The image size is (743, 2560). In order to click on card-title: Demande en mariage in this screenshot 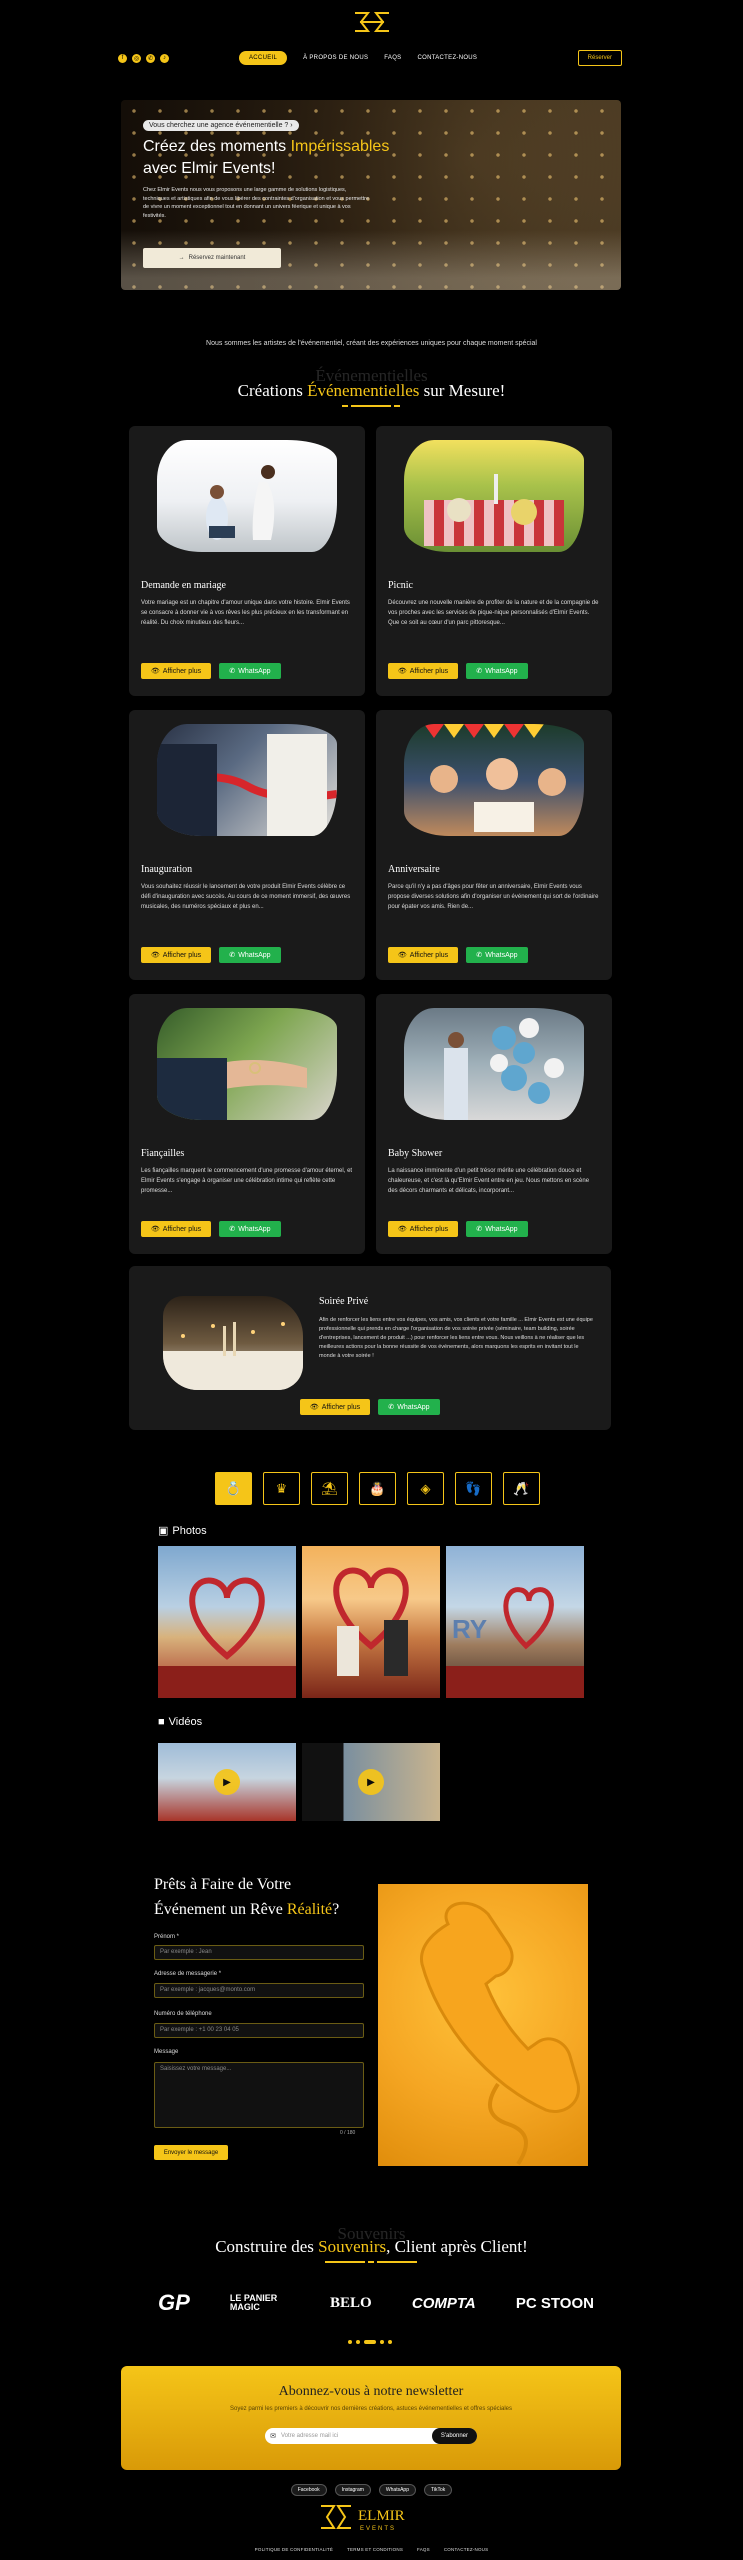, I will do `click(183, 585)`.